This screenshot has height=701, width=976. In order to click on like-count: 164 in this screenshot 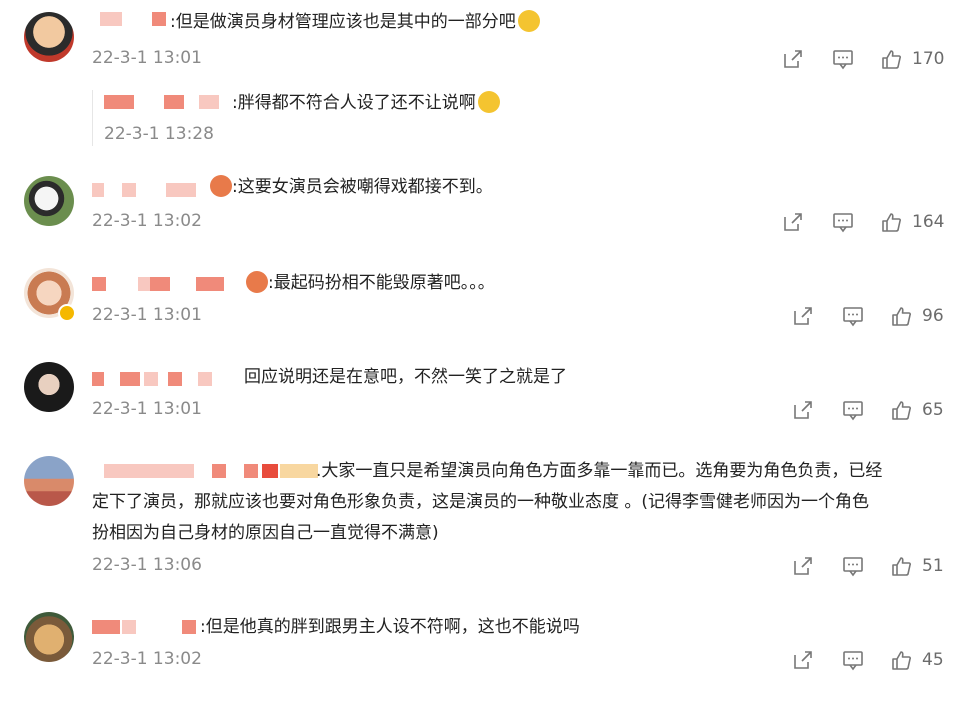, I will do `click(928, 222)`.